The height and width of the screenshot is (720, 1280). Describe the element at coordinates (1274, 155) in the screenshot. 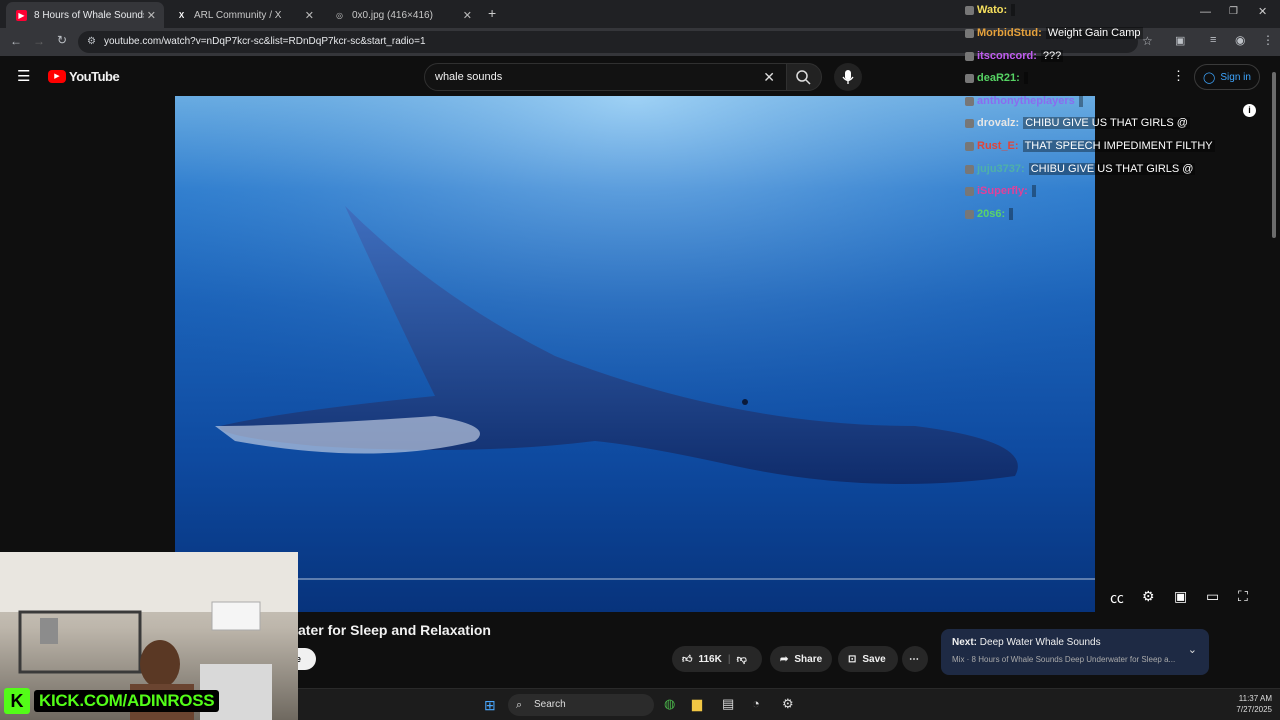

I see `scrollbar-thumb` at that location.